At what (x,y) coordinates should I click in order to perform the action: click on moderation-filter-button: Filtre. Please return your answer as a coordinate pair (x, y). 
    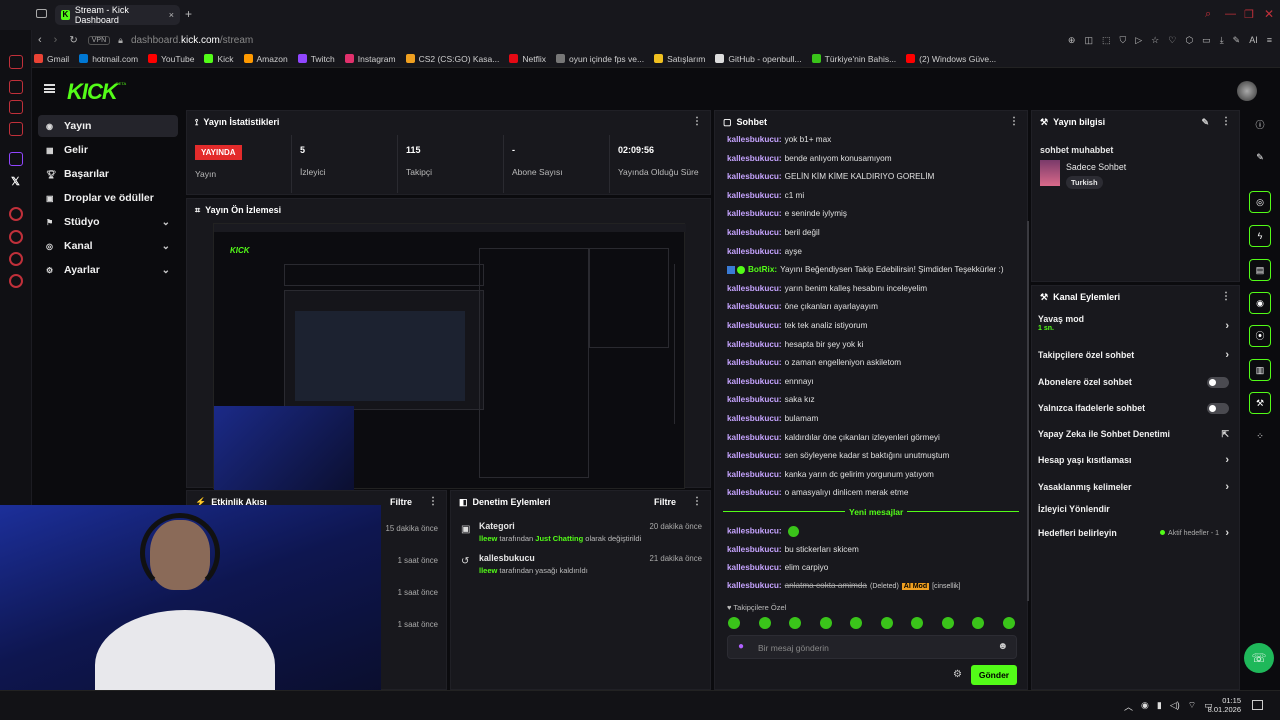
    Looking at the image, I should click on (665, 502).